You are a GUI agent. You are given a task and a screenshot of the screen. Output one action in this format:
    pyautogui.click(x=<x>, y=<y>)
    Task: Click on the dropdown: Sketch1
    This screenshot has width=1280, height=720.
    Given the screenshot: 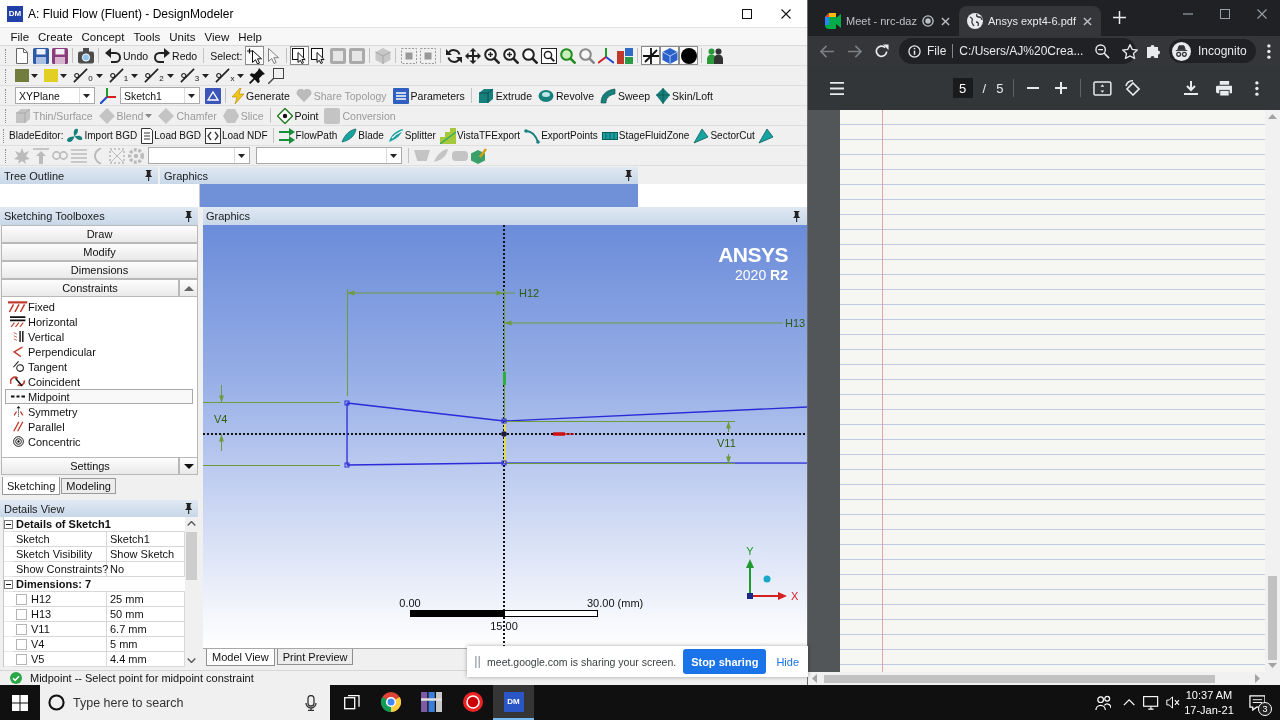 What is the action you would take?
    pyautogui.click(x=160, y=95)
    